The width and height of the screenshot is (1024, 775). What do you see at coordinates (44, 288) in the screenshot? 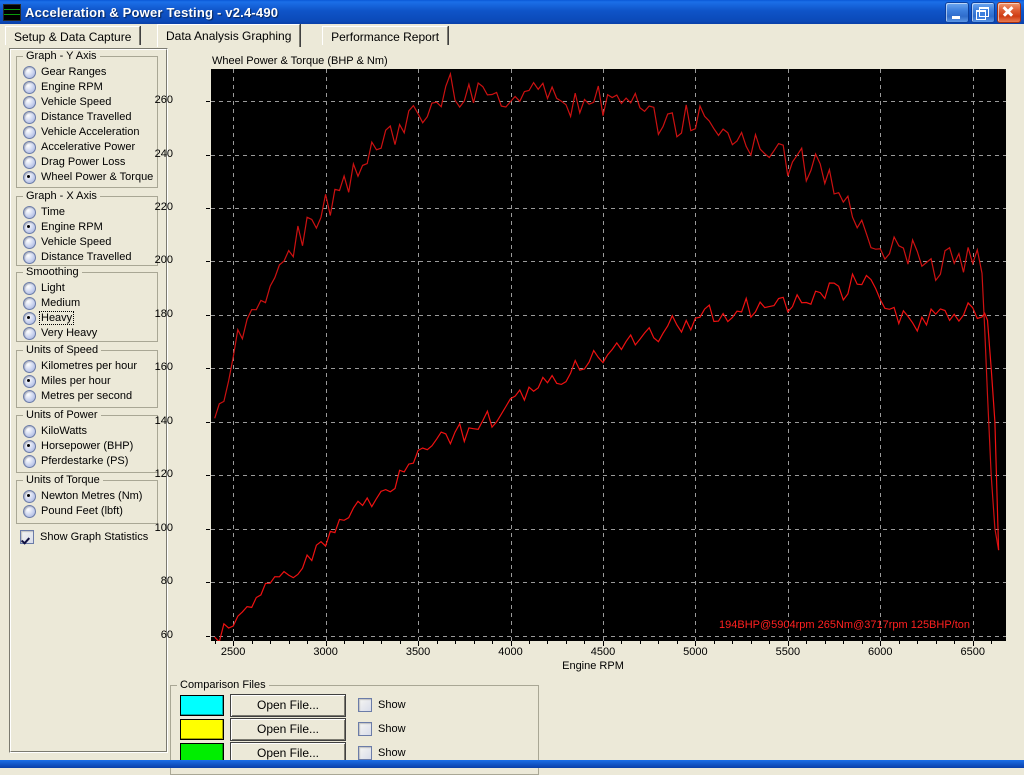
I see `radio-smoothing-light: Light` at bounding box center [44, 288].